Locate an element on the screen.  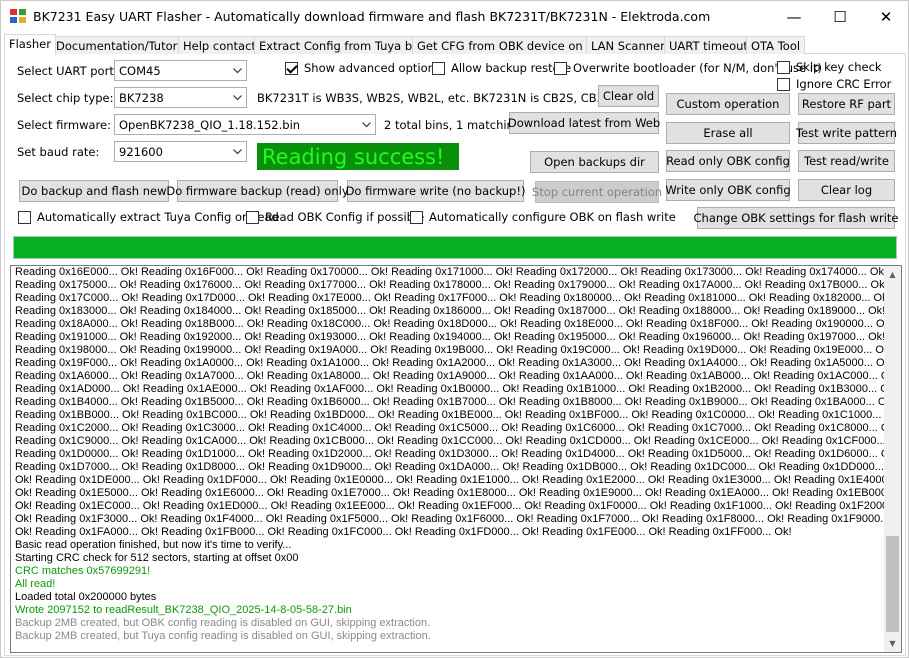
read-obk-config-checkbox: Read OBK Config if possible is located at coordinates (335, 217).